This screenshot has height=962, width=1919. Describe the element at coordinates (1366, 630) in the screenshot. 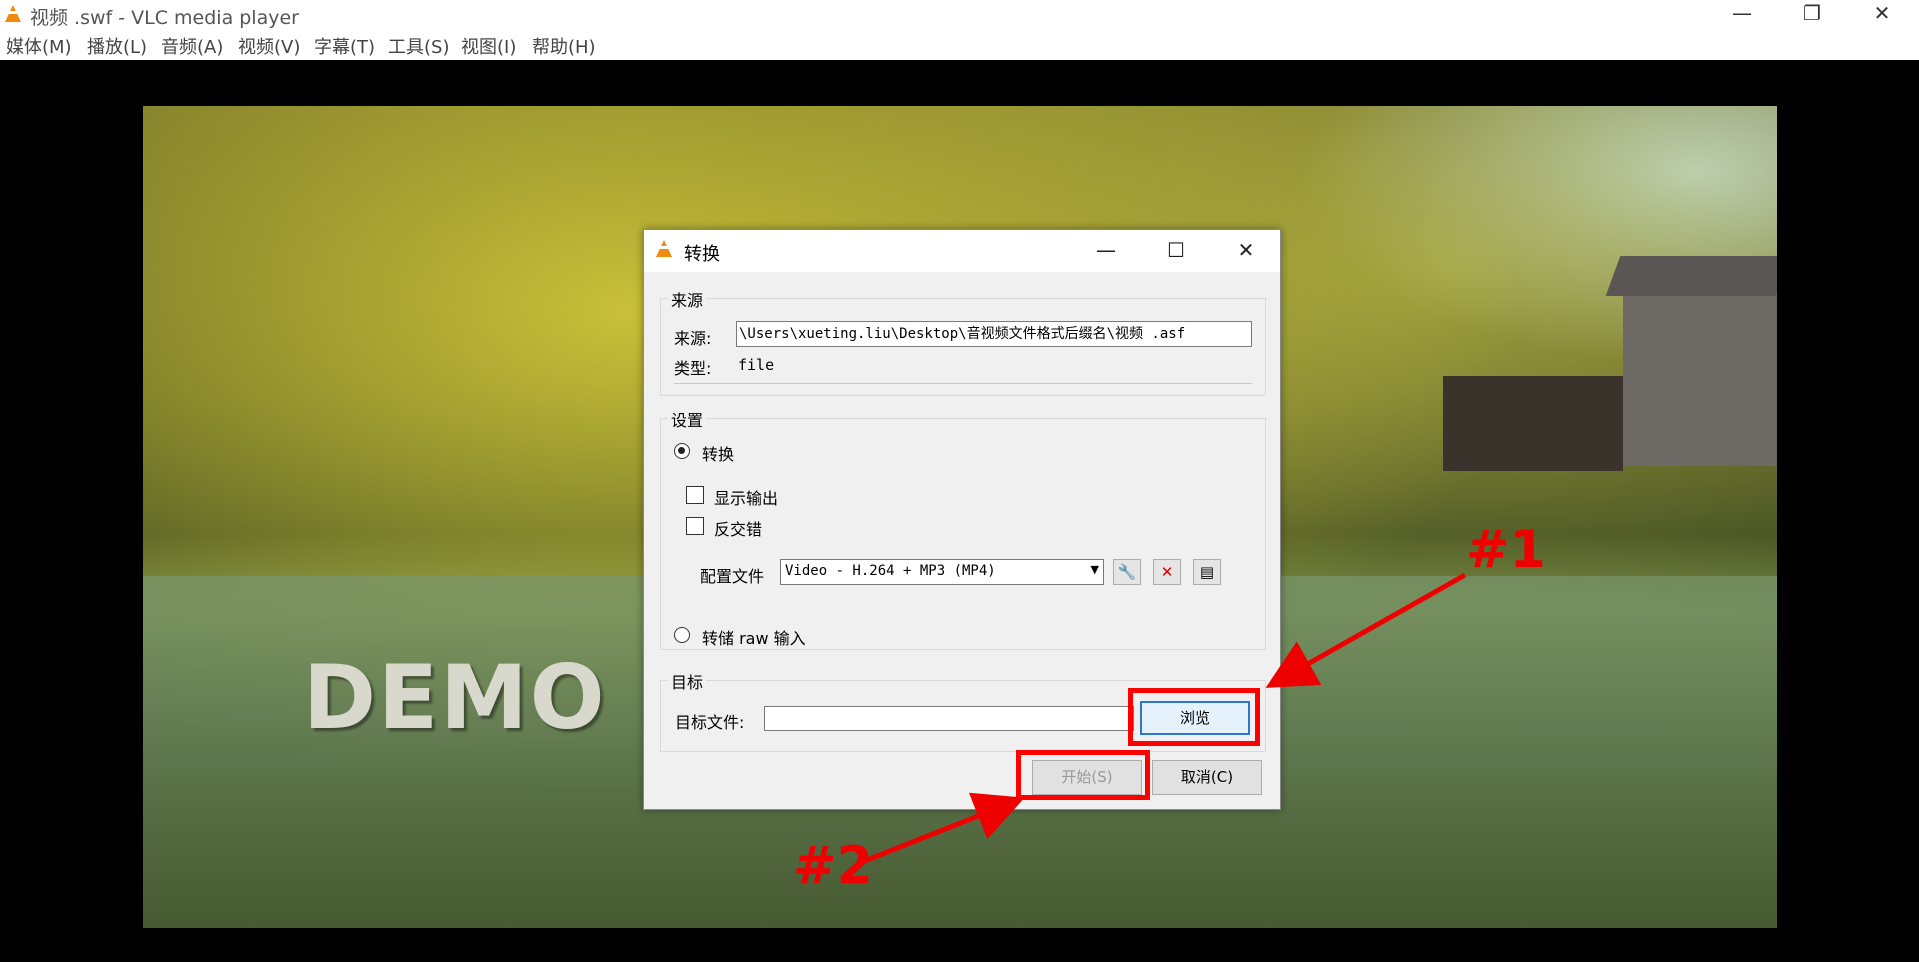

I see `arrow-to-browse` at that location.